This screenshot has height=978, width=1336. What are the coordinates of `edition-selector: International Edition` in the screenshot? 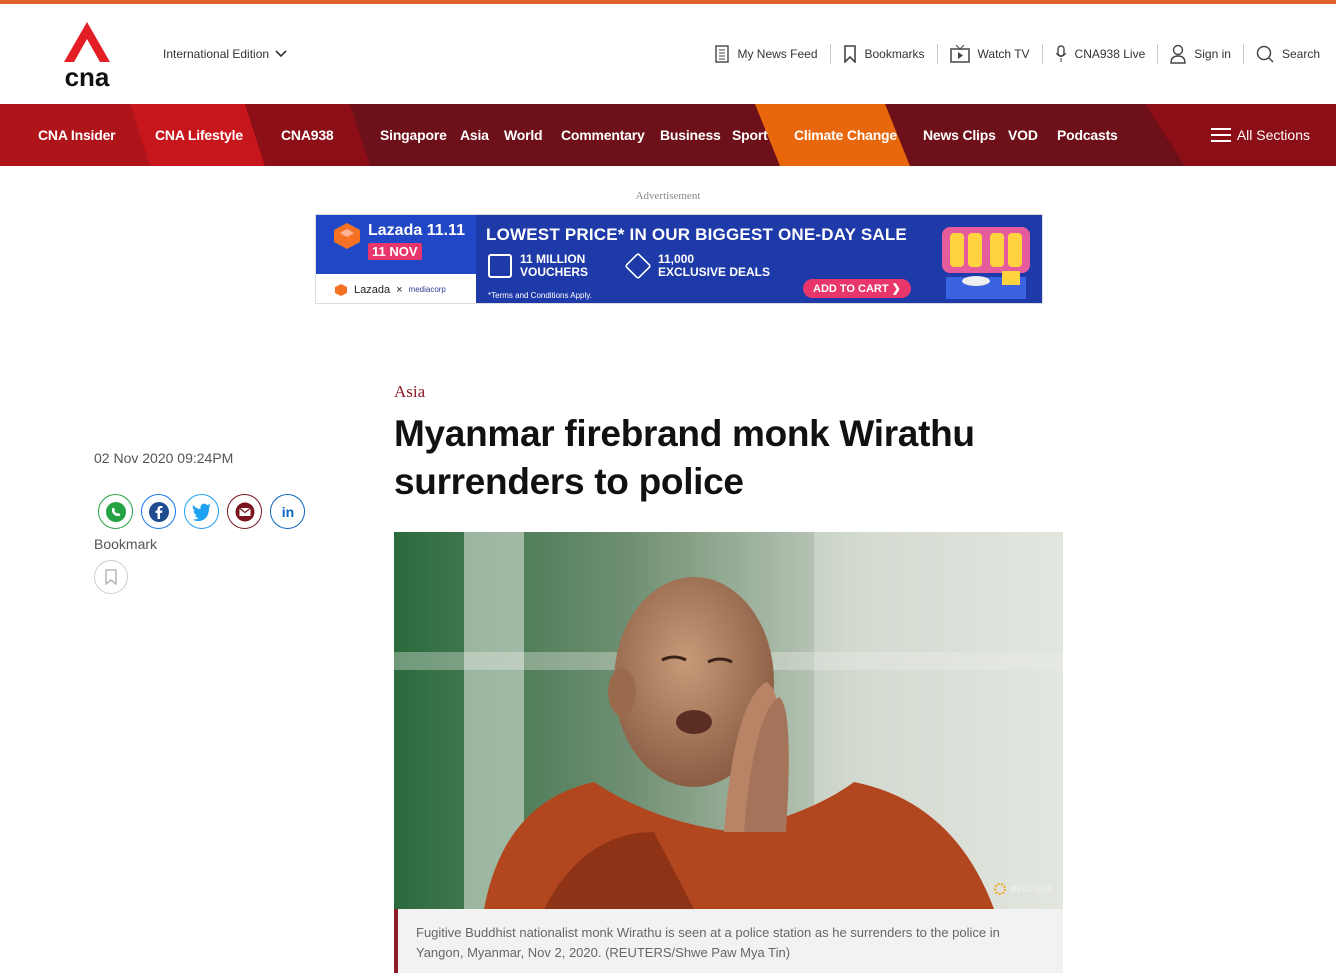 It's located at (225, 54).